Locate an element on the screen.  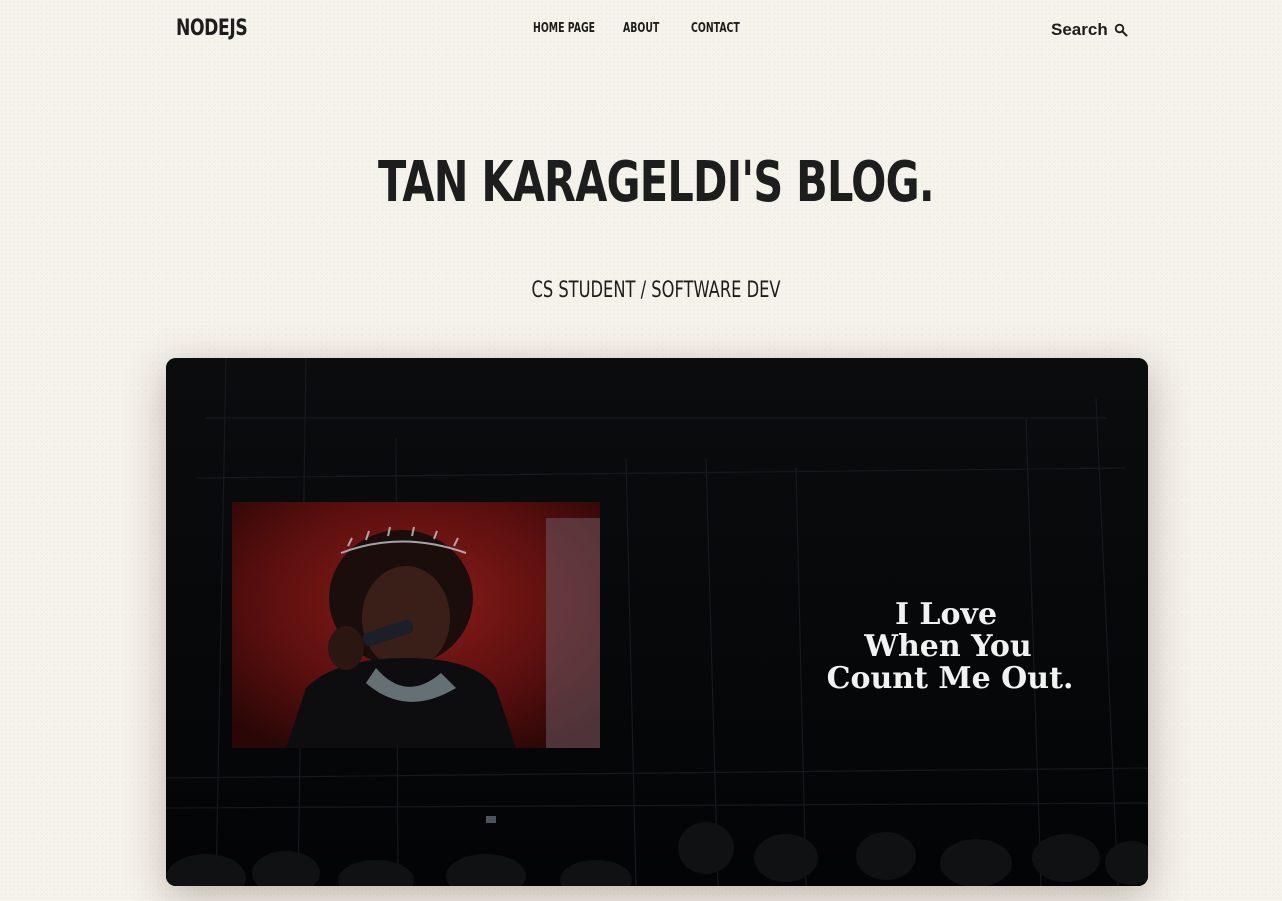
lyric-line-2: When You is located at coordinates (947, 646).